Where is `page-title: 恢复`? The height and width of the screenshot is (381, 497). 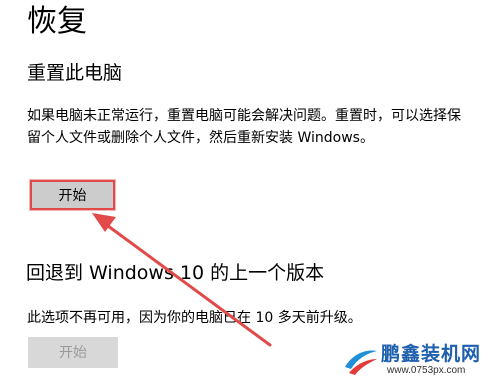
page-title: 恢复 is located at coordinates (57, 21).